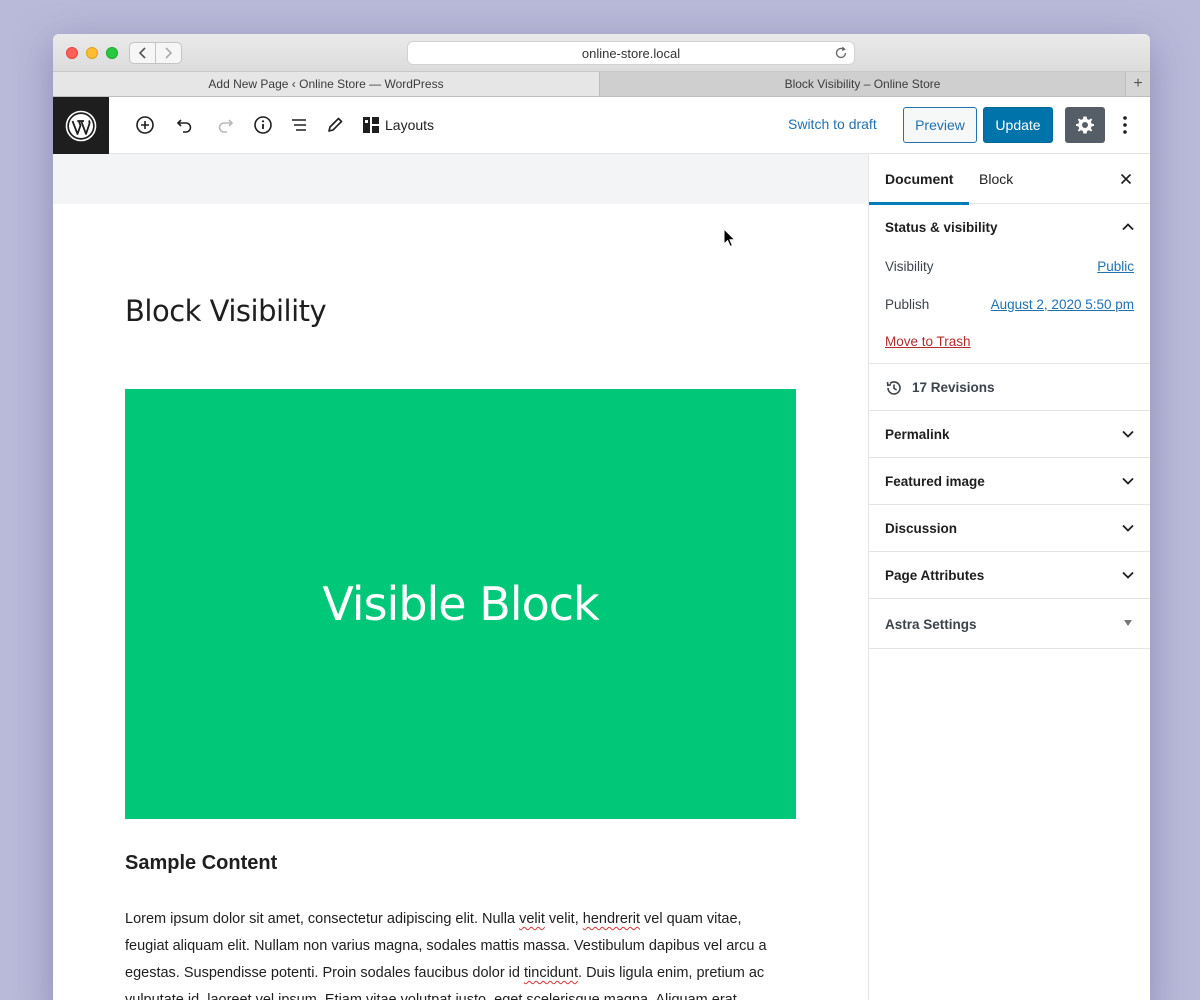  I want to click on forward-button, so click(168, 53).